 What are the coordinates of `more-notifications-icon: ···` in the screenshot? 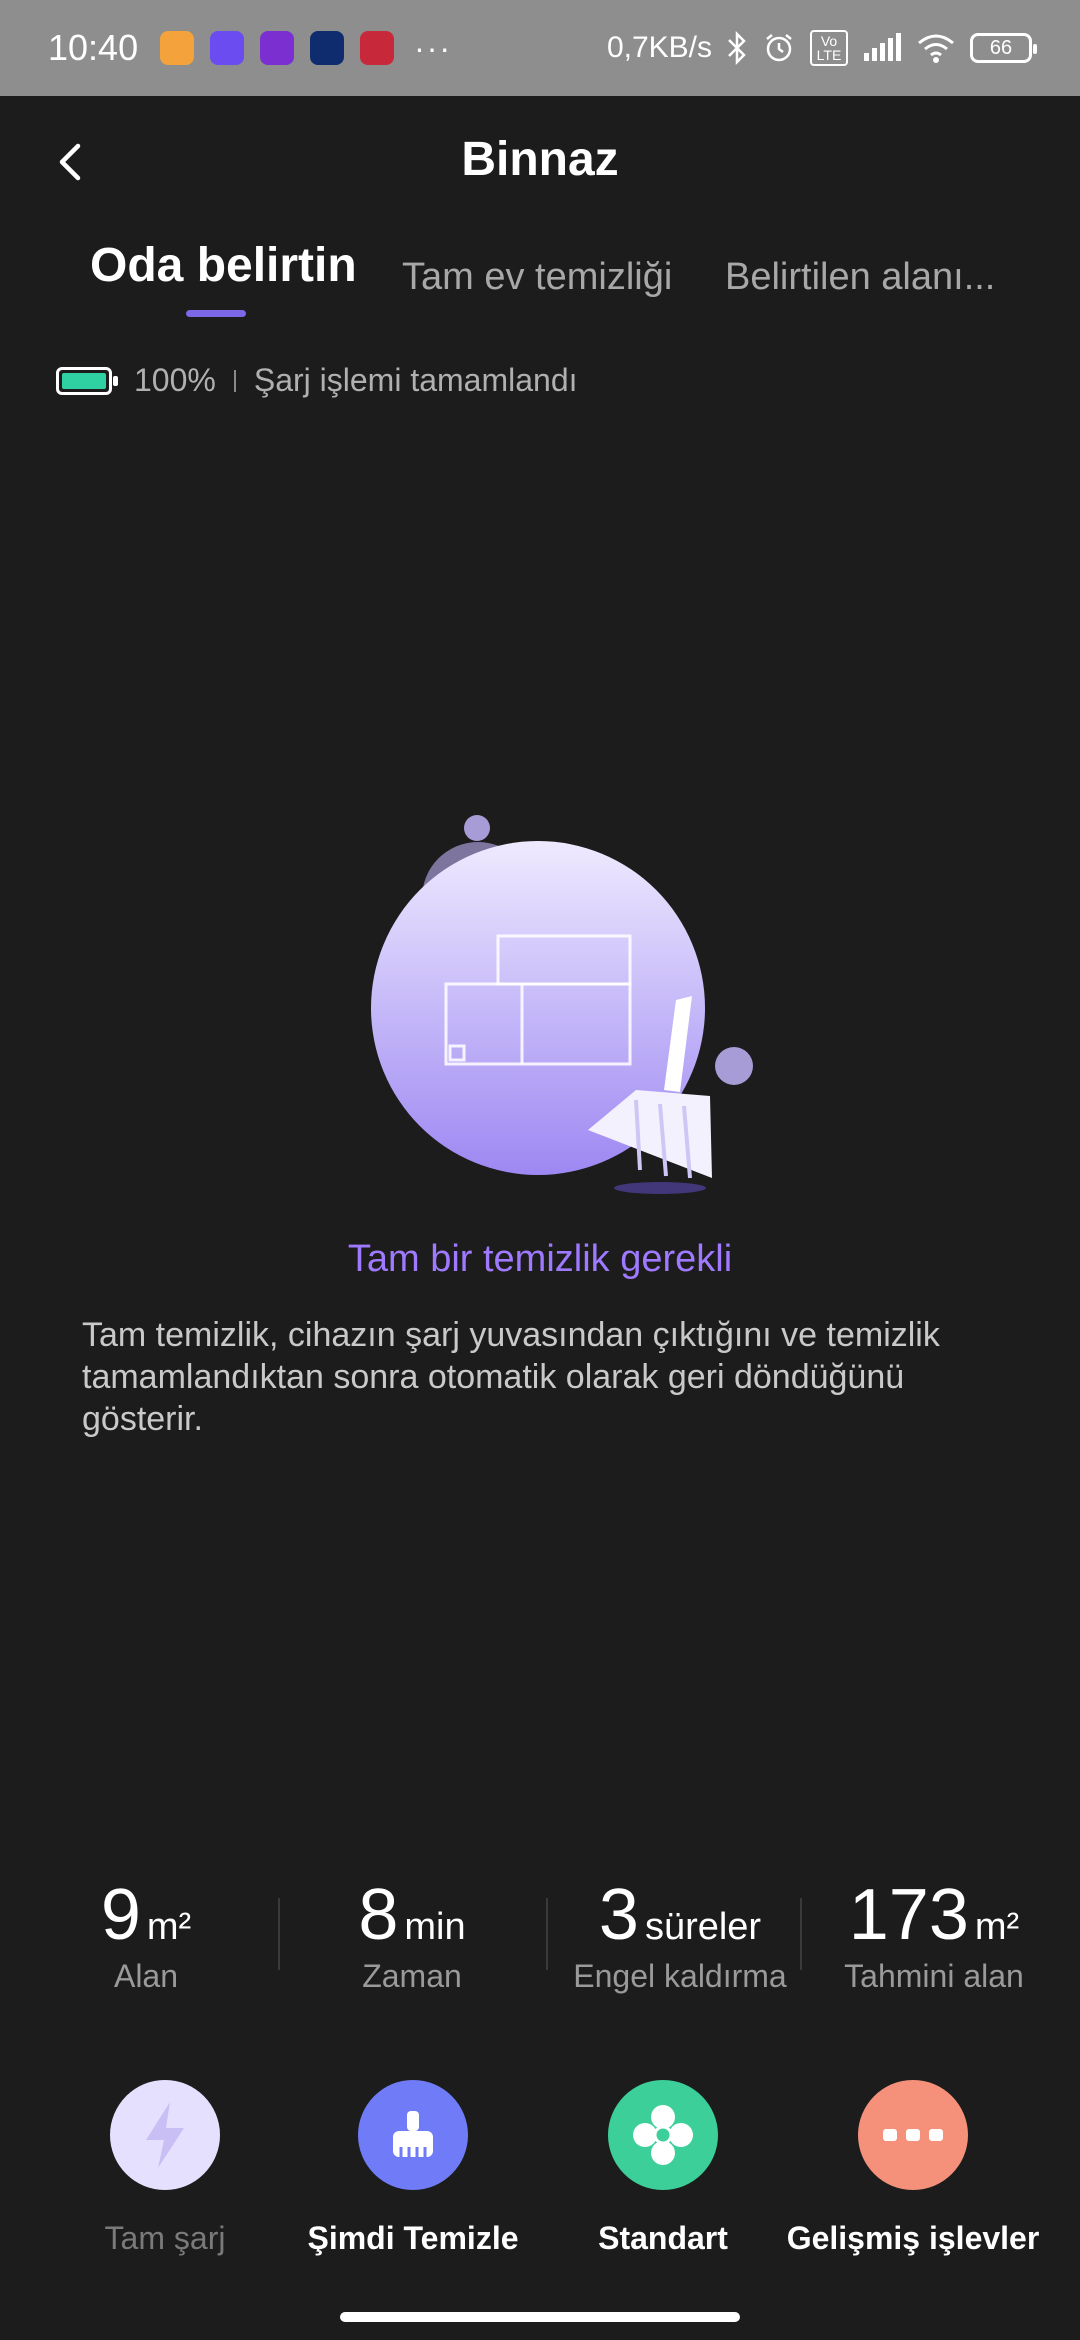 It's located at (433, 47).